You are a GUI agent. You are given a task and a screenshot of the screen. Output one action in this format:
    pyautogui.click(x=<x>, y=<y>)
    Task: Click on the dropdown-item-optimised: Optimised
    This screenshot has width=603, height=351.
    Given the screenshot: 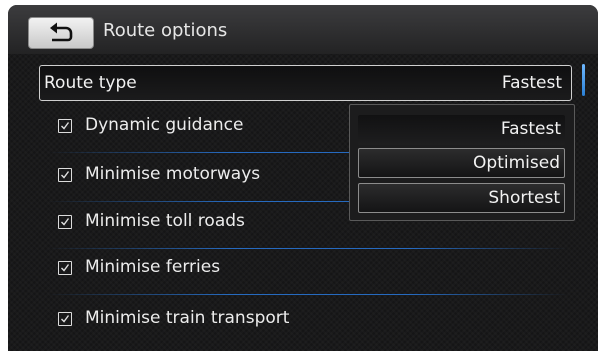 What is the action you would take?
    pyautogui.click(x=461, y=163)
    